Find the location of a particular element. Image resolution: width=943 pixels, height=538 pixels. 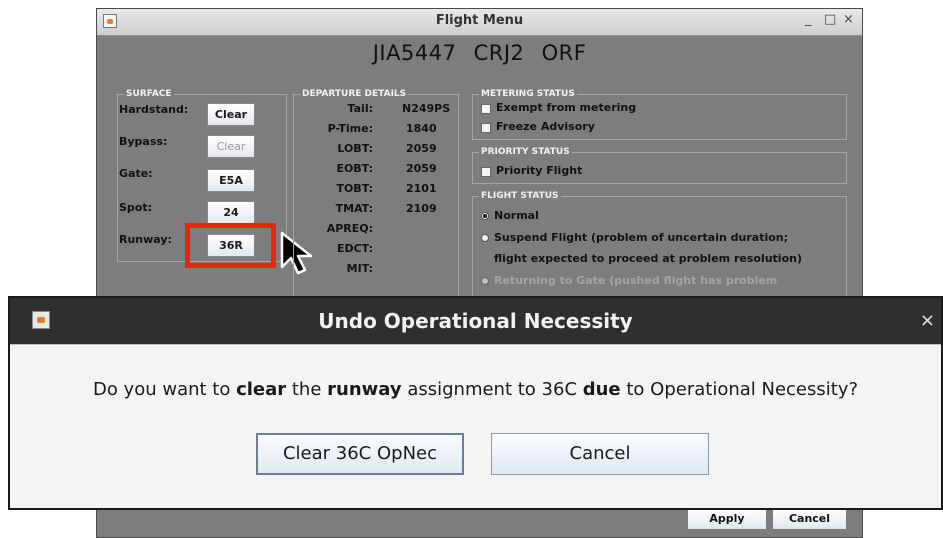

lobt-value: 2059 is located at coordinates (421, 148).